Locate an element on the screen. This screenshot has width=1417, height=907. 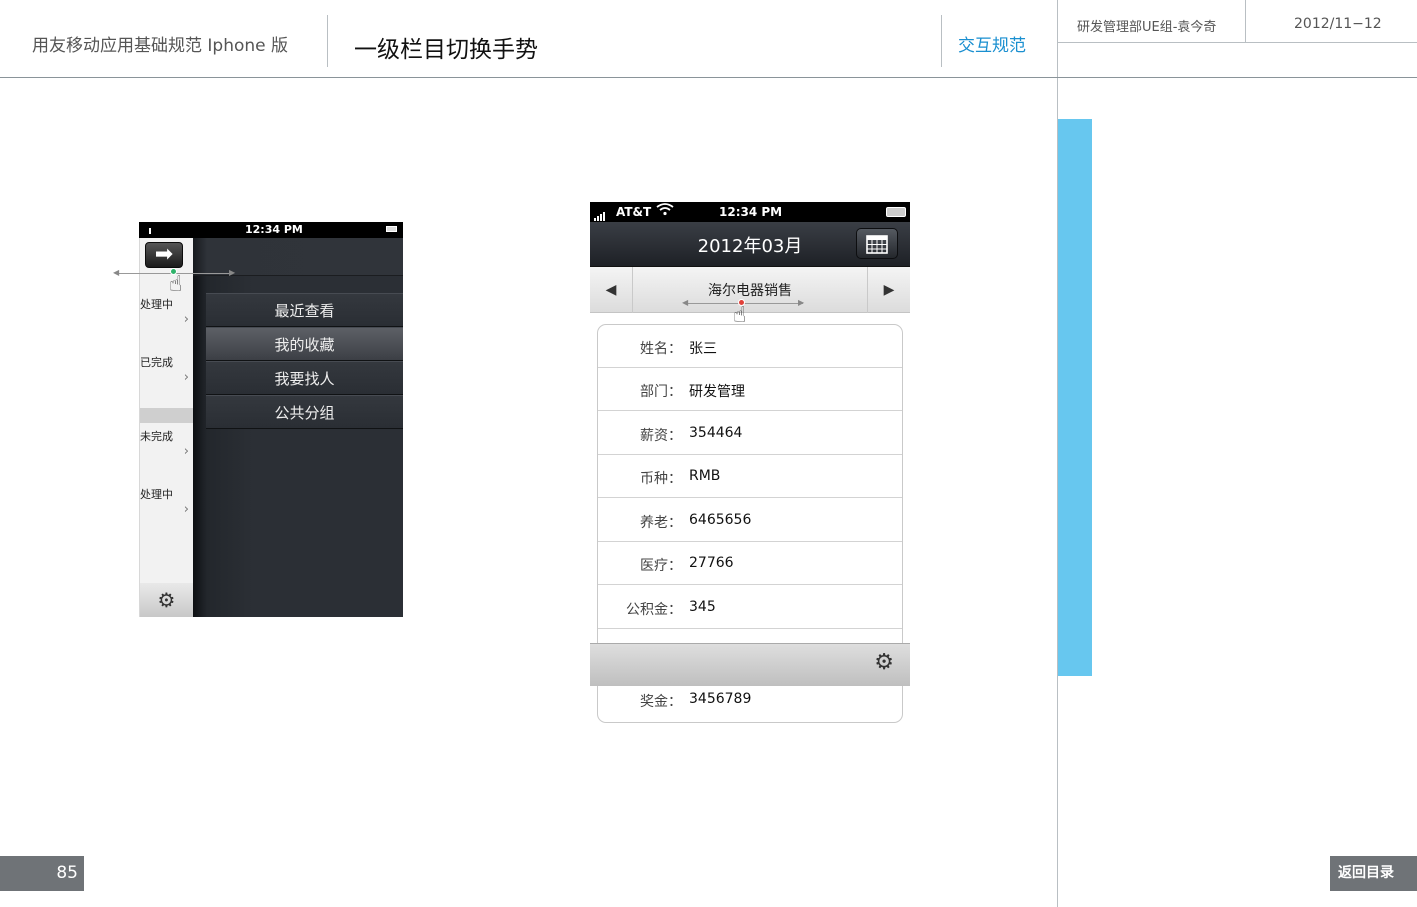
side-accent-bar is located at coordinates (1075, 397).